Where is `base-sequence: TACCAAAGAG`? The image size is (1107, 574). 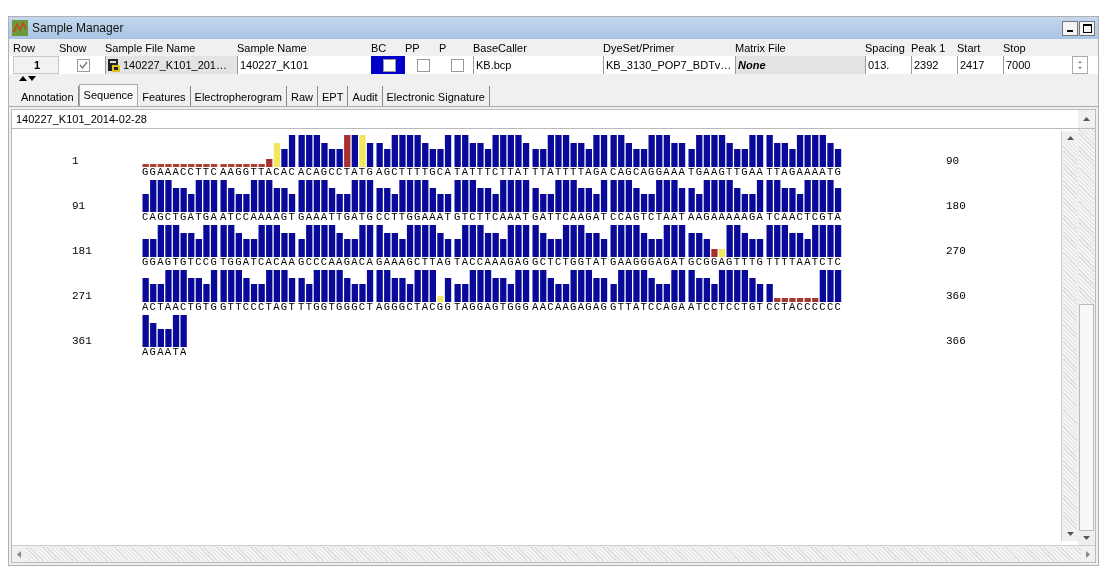
base-sequence: TACCAAAGAG is located at coordinates (492, 262).